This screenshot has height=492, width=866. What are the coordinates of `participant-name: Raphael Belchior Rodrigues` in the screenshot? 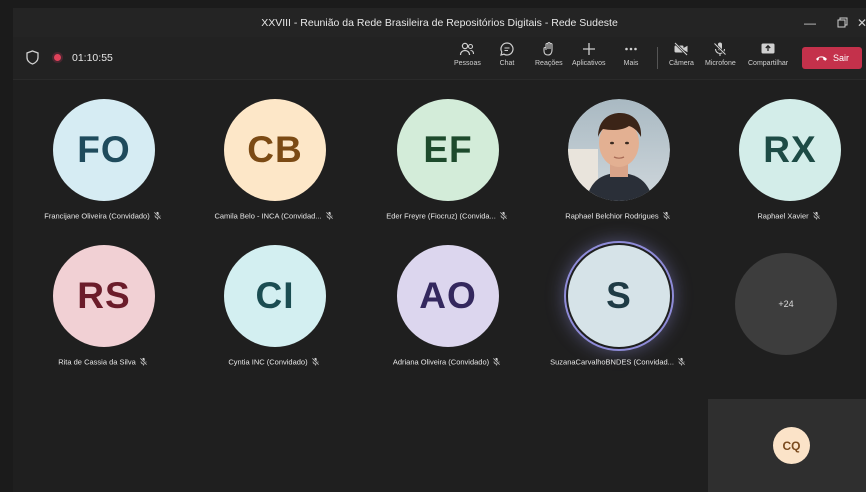 It's located at (618, 216).